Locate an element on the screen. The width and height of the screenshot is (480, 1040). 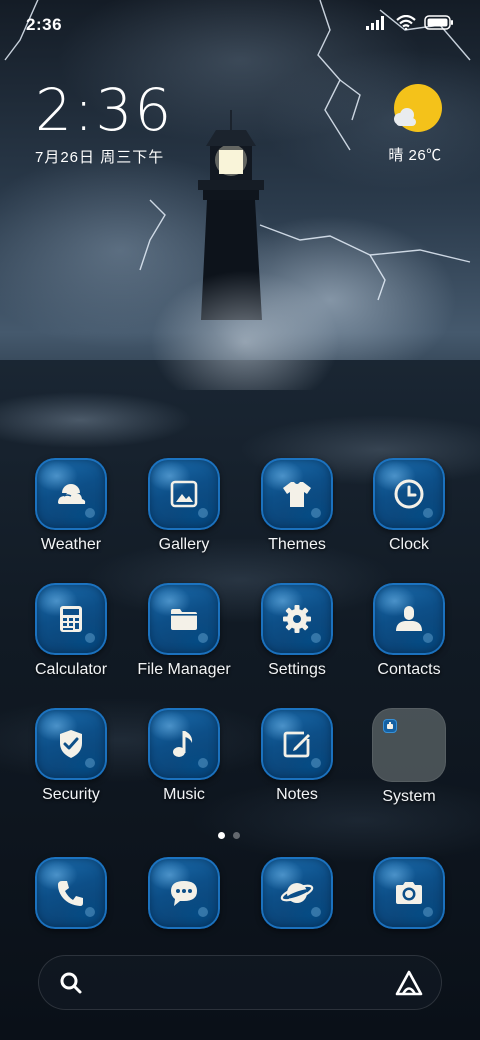
folder-icon is located at coordinates (184, 619).